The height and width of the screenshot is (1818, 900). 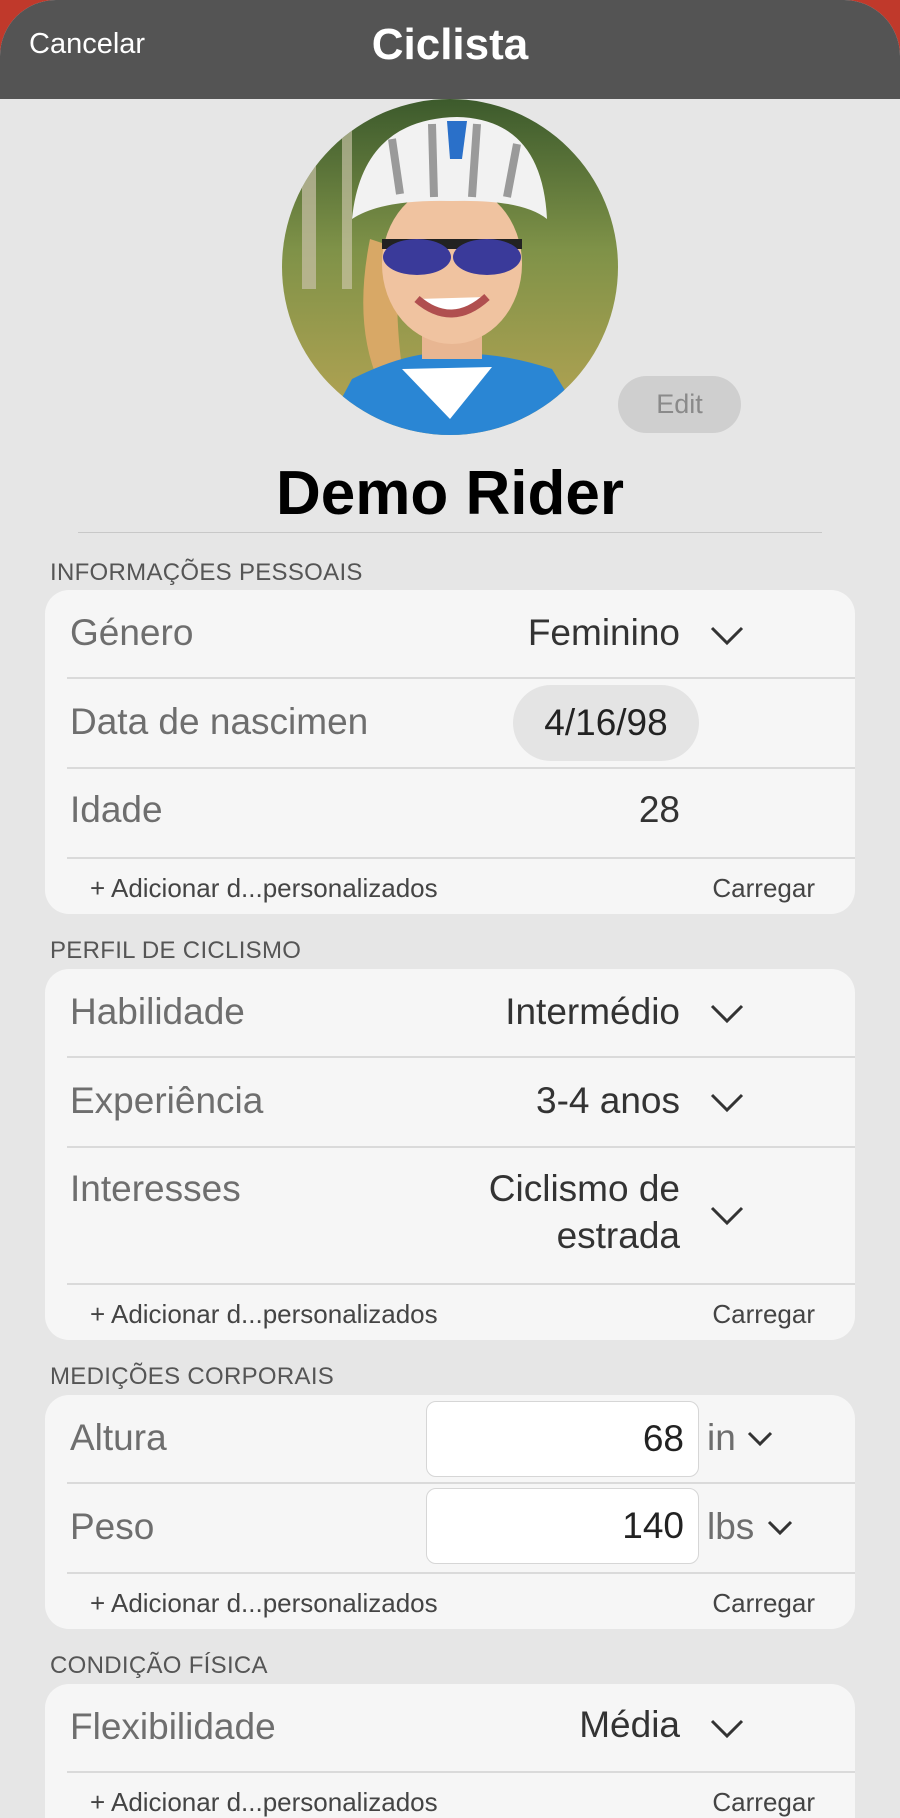 What do you see at coordinates (721, 1438) in the screenshot?
I see `height-unit: in` at bounding box center [721, 1438].